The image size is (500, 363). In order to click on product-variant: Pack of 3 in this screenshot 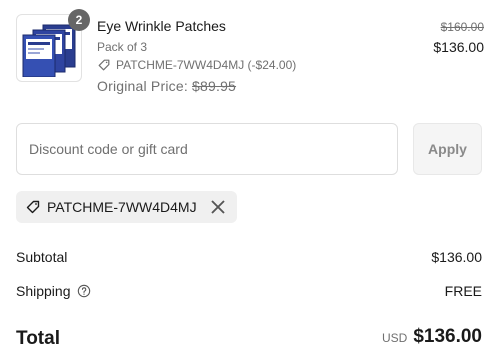, I will do `click(122, 47)`.